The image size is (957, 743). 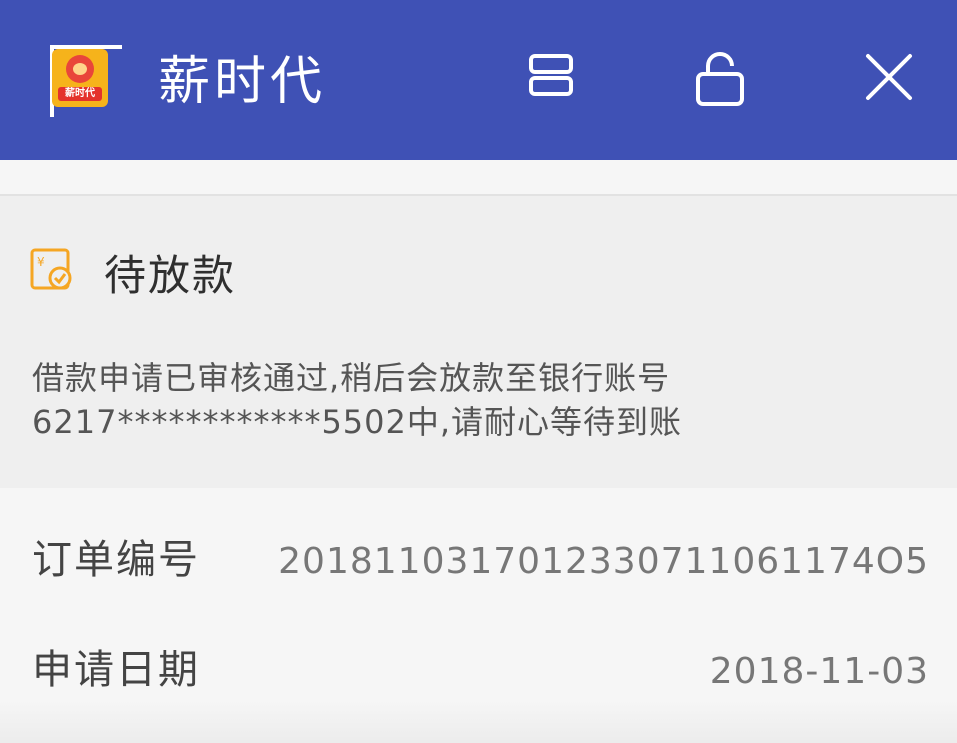 I want to click on mascot-icon, so click(x=80, y=69).